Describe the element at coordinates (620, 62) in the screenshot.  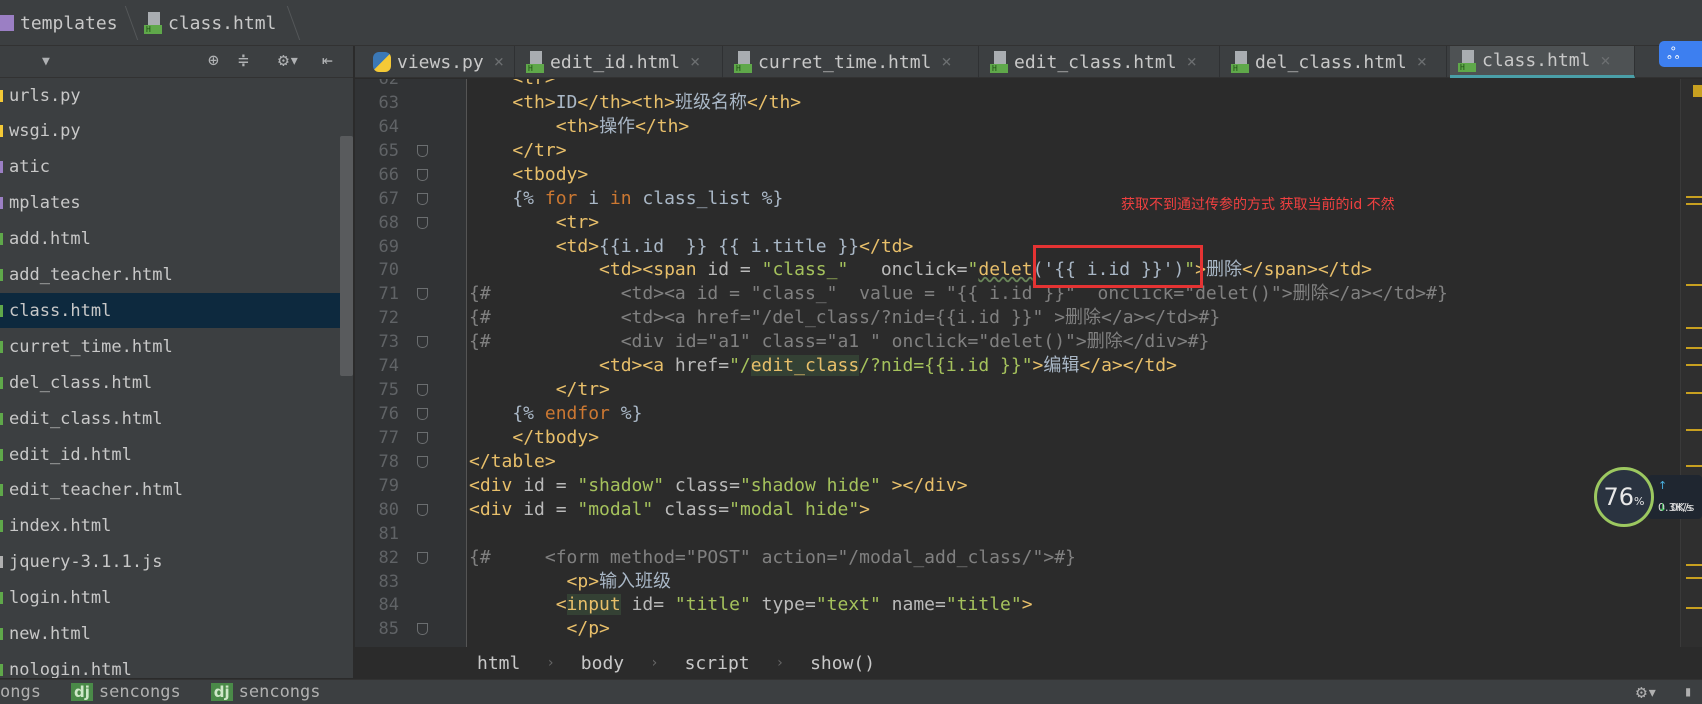
I see `tab-edit_id-html: Hedit_id.html ×` at that location.